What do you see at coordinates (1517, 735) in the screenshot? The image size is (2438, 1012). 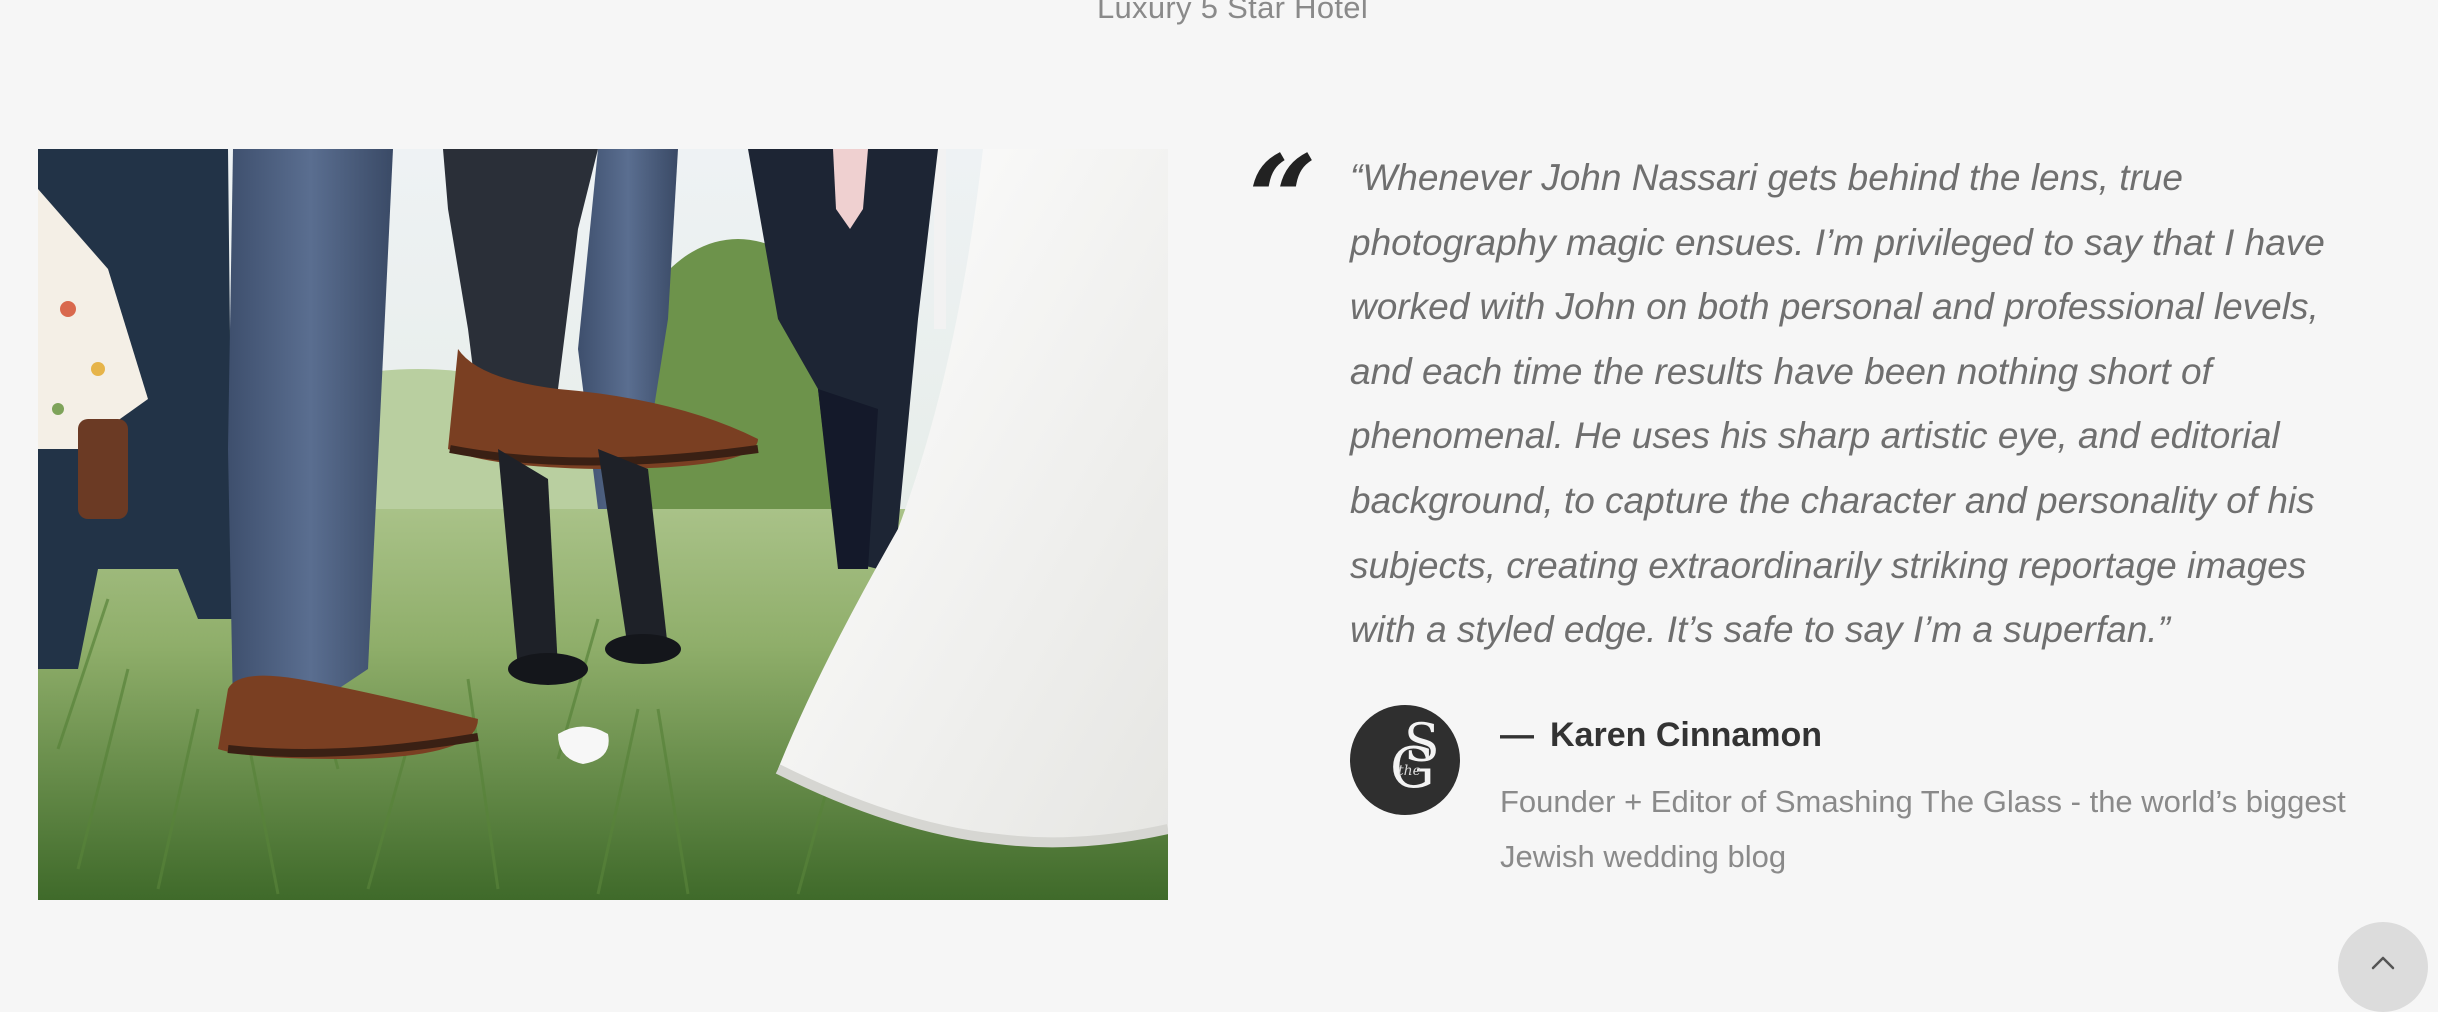 I see `author-dash: —` at bounding box center [1517, 735].